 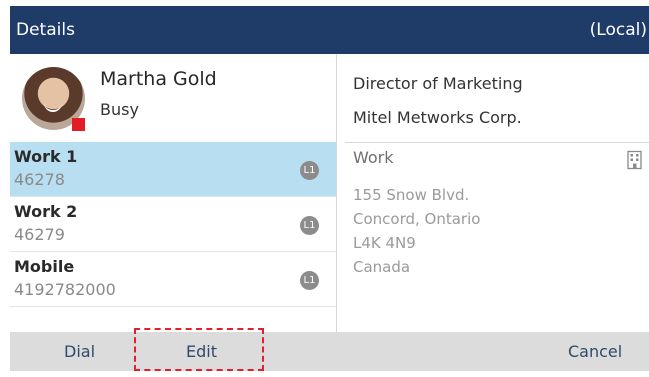 What do you see at coordinates (618, 30) in the screenshot?
I see `directory-label: (Local)` at bounding box center [618, 30].